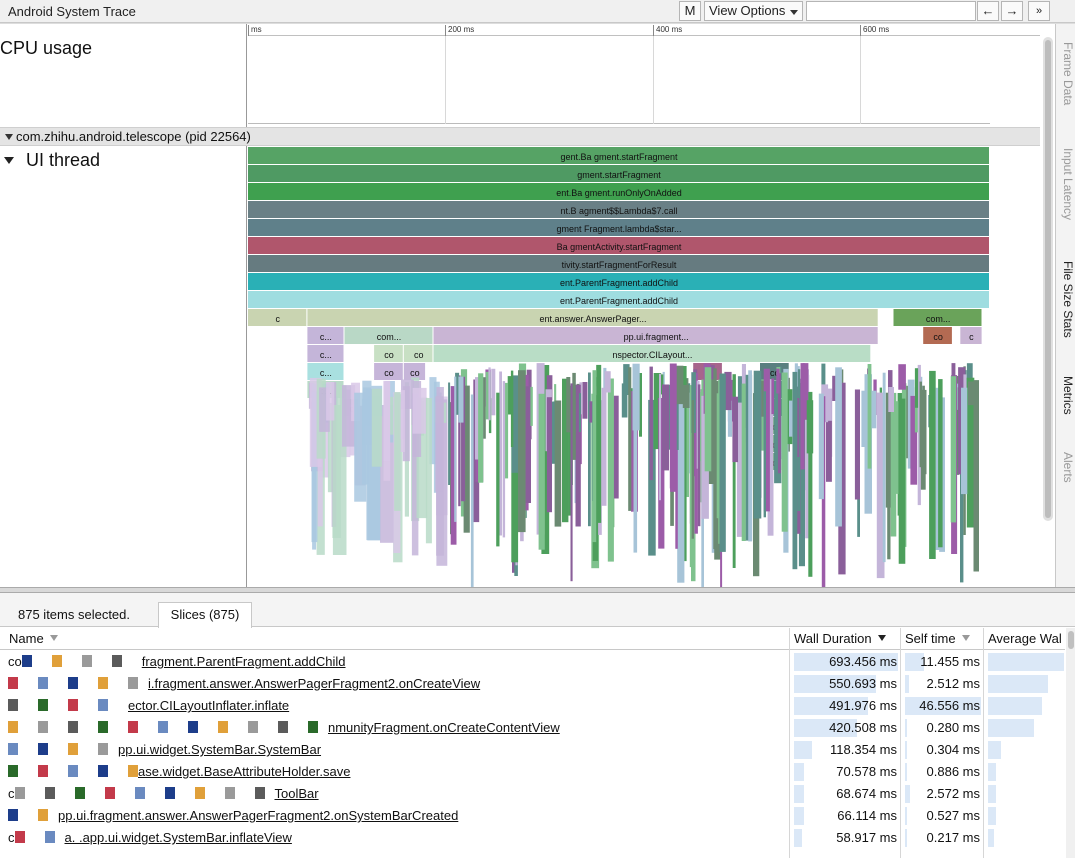 The height and width of the screenshot is (858, 1075). I want to click on table-scrollbar-thumb, so click(1071, 640).